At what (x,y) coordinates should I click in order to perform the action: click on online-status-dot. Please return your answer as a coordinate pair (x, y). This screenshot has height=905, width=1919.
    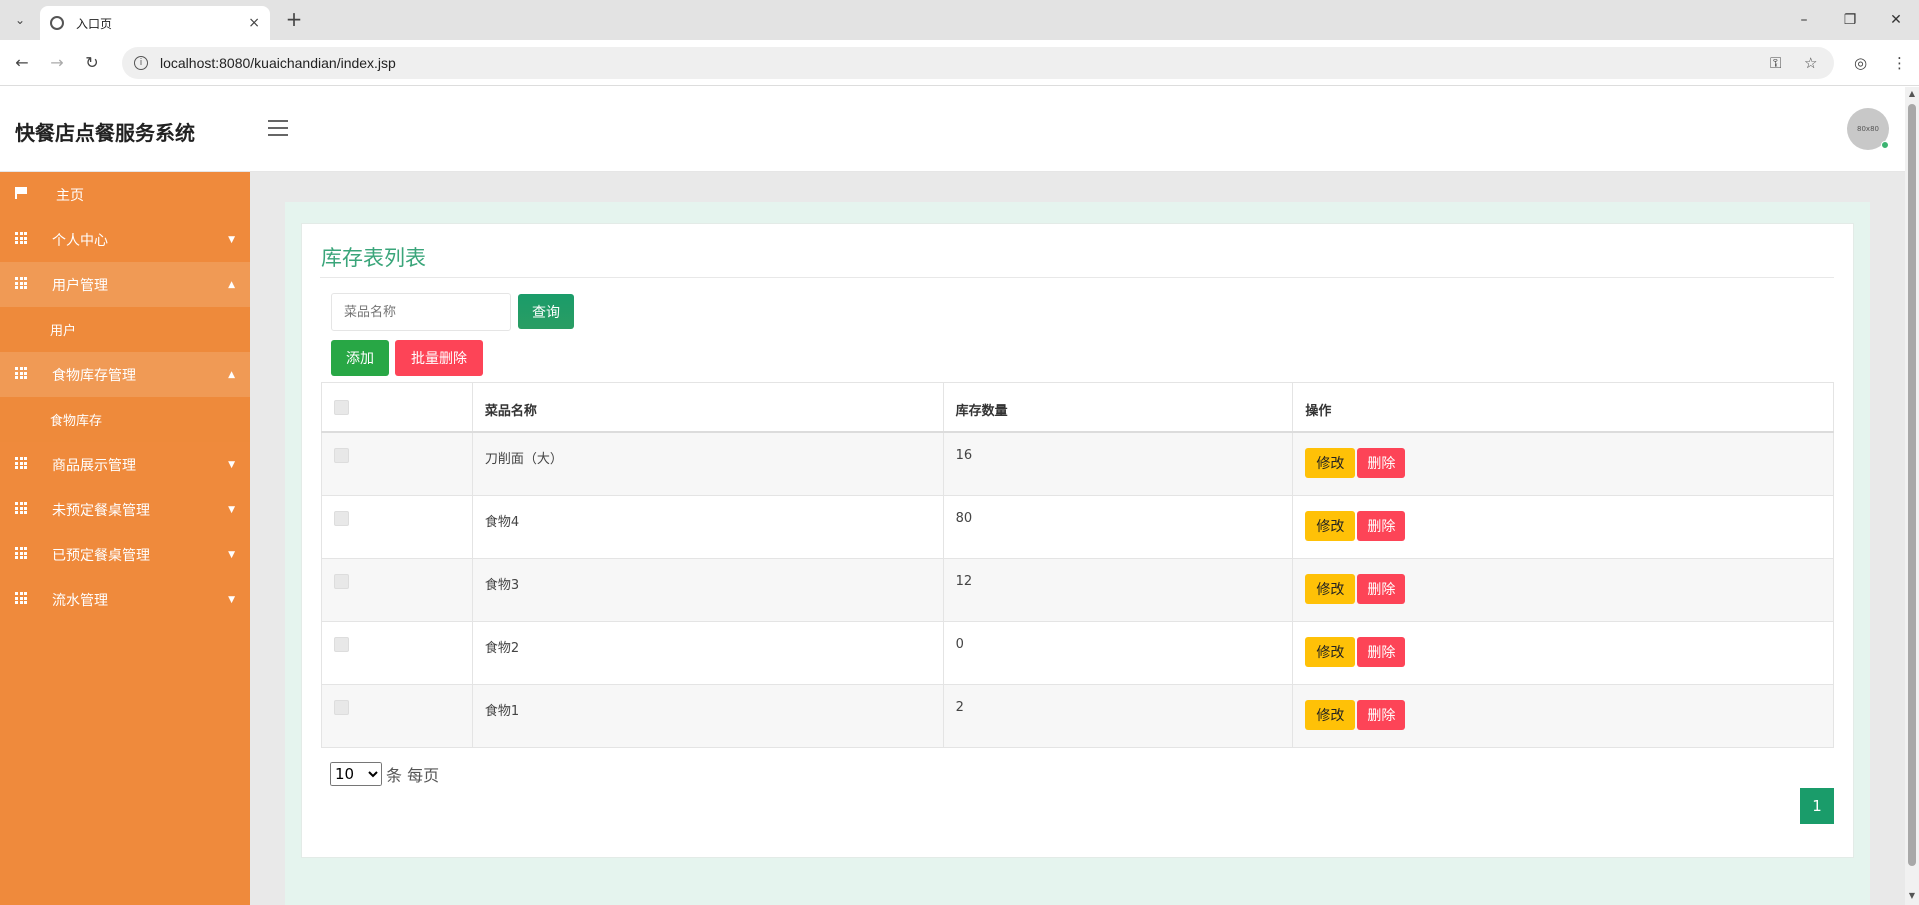
    Looking at the image, I should click on (1885, 145).